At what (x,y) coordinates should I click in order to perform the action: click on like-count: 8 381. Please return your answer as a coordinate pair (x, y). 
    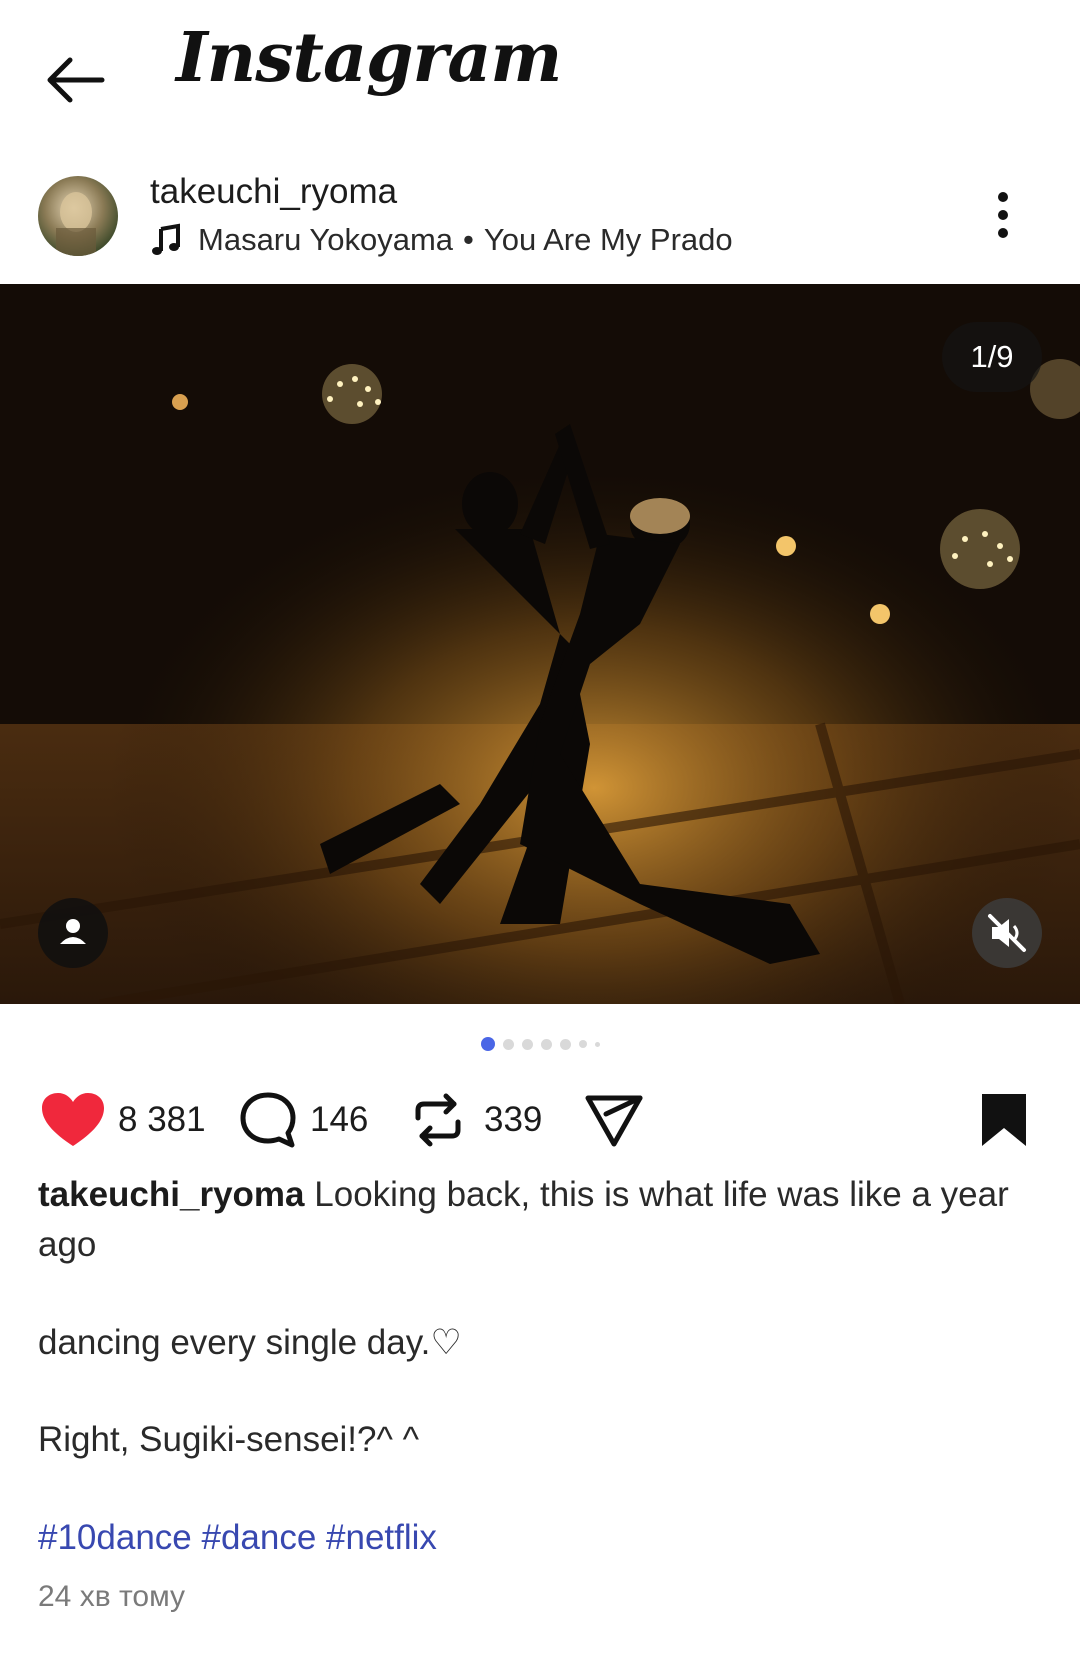
    Looking at the image, I should click on (162, 1119).